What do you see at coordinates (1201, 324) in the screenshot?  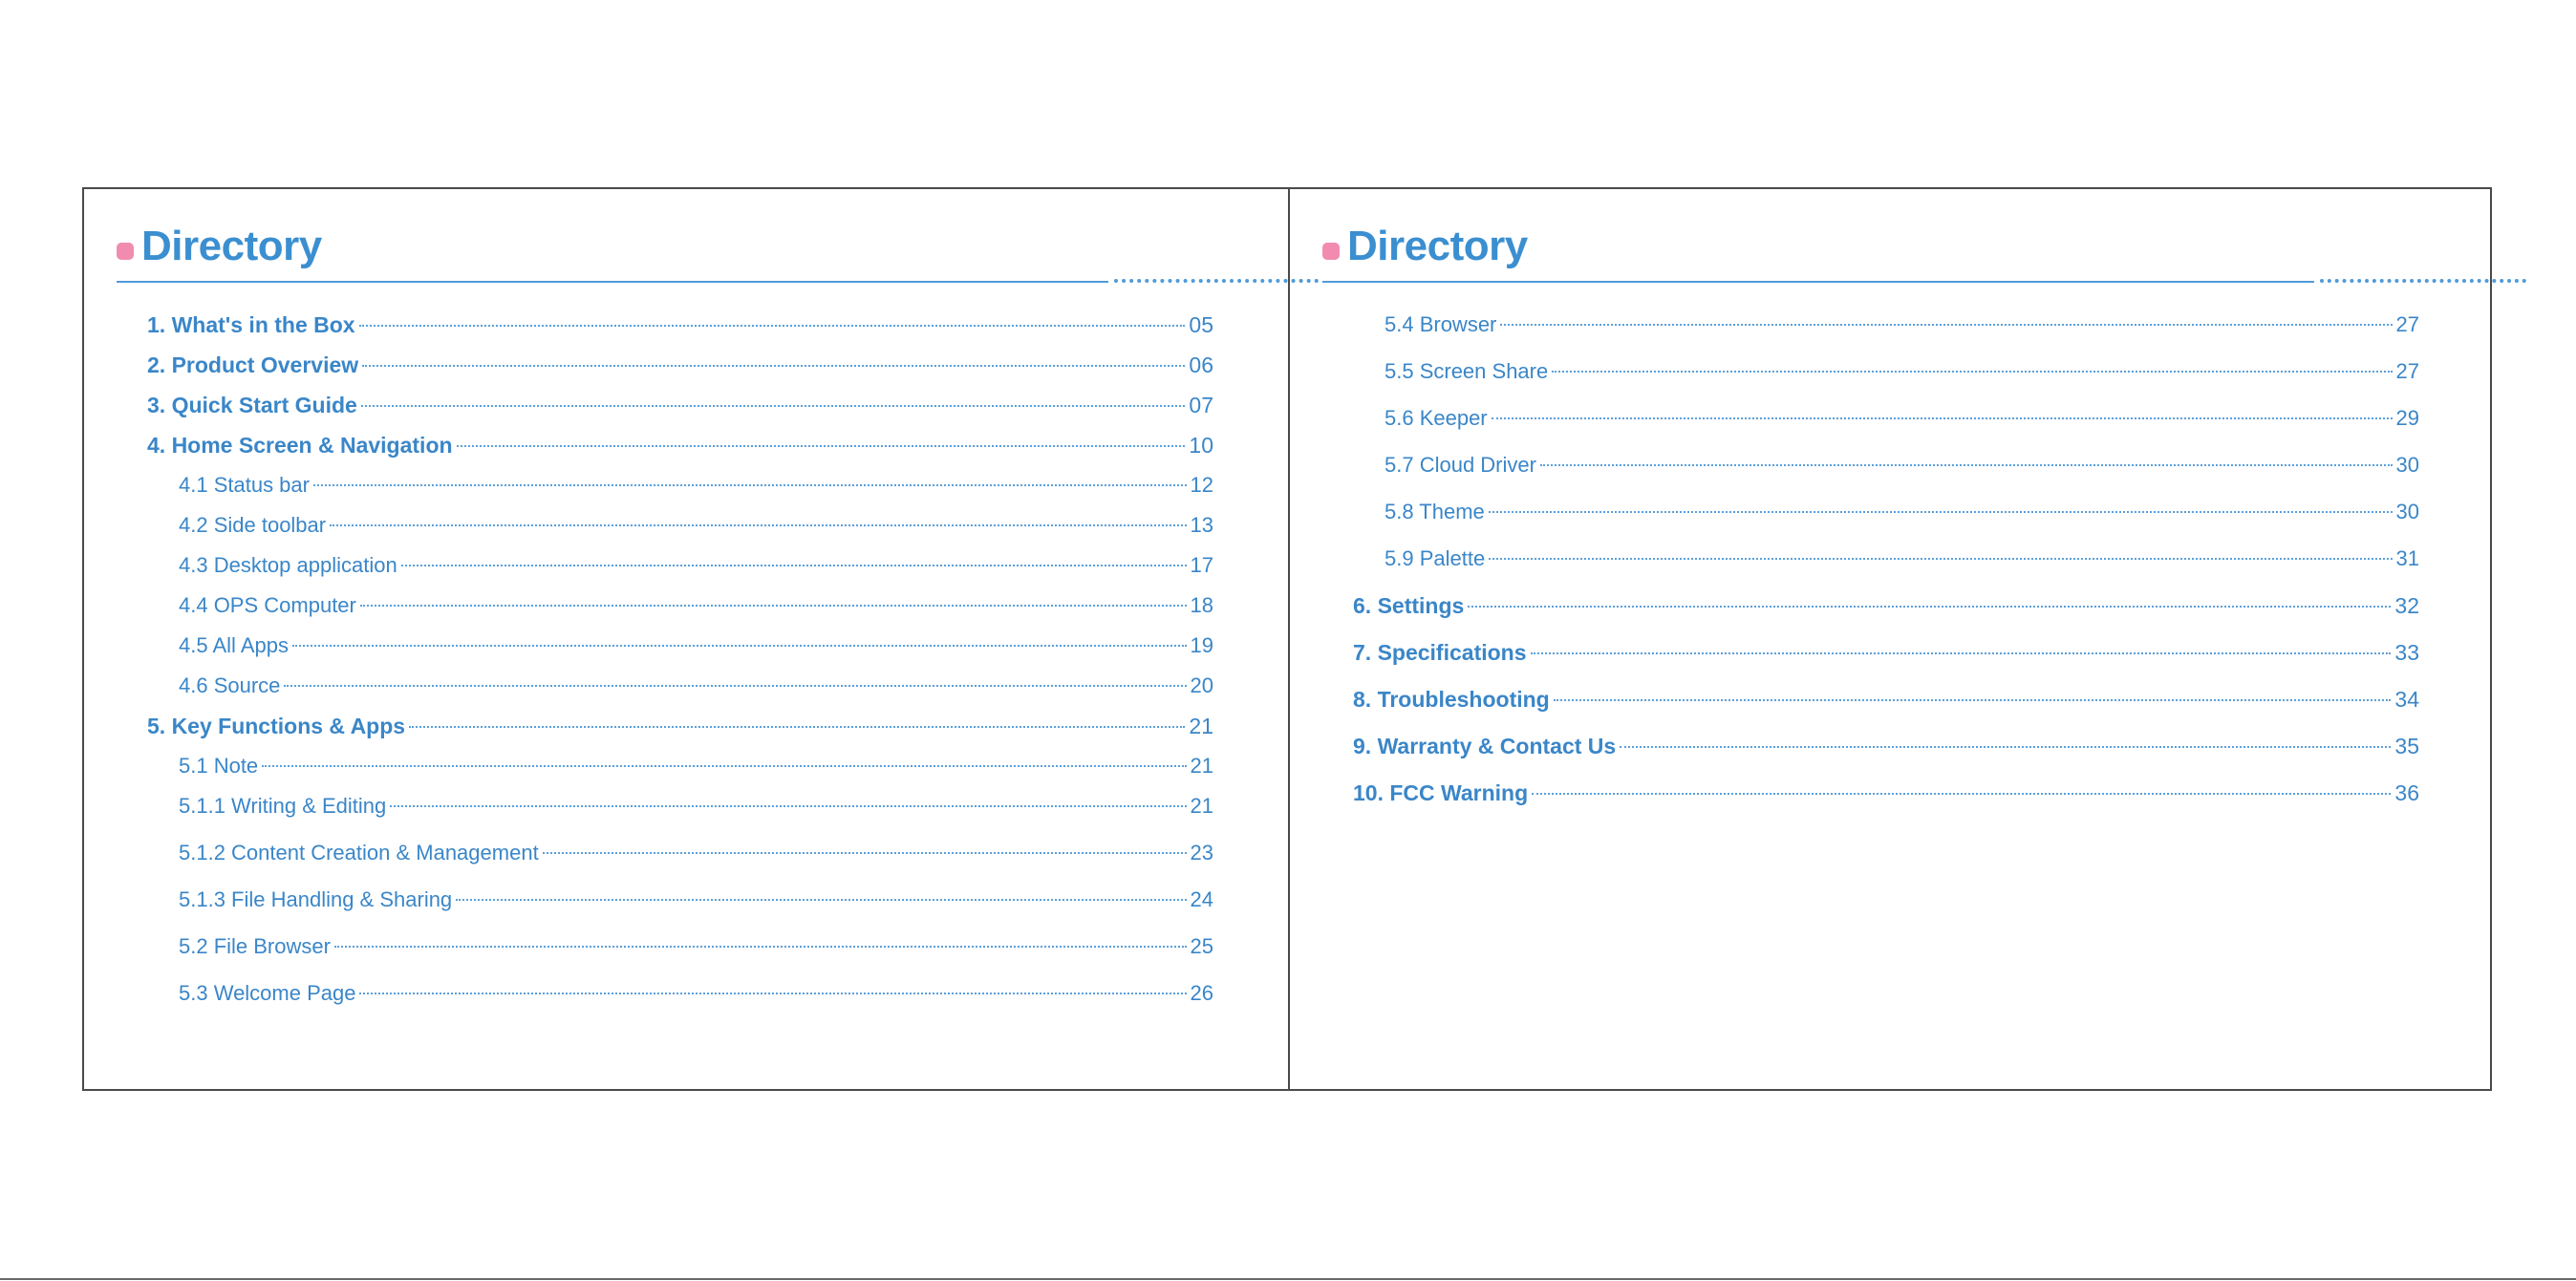 I see `toc-entry-page-number: 05` at bounding box center [1201, 324].